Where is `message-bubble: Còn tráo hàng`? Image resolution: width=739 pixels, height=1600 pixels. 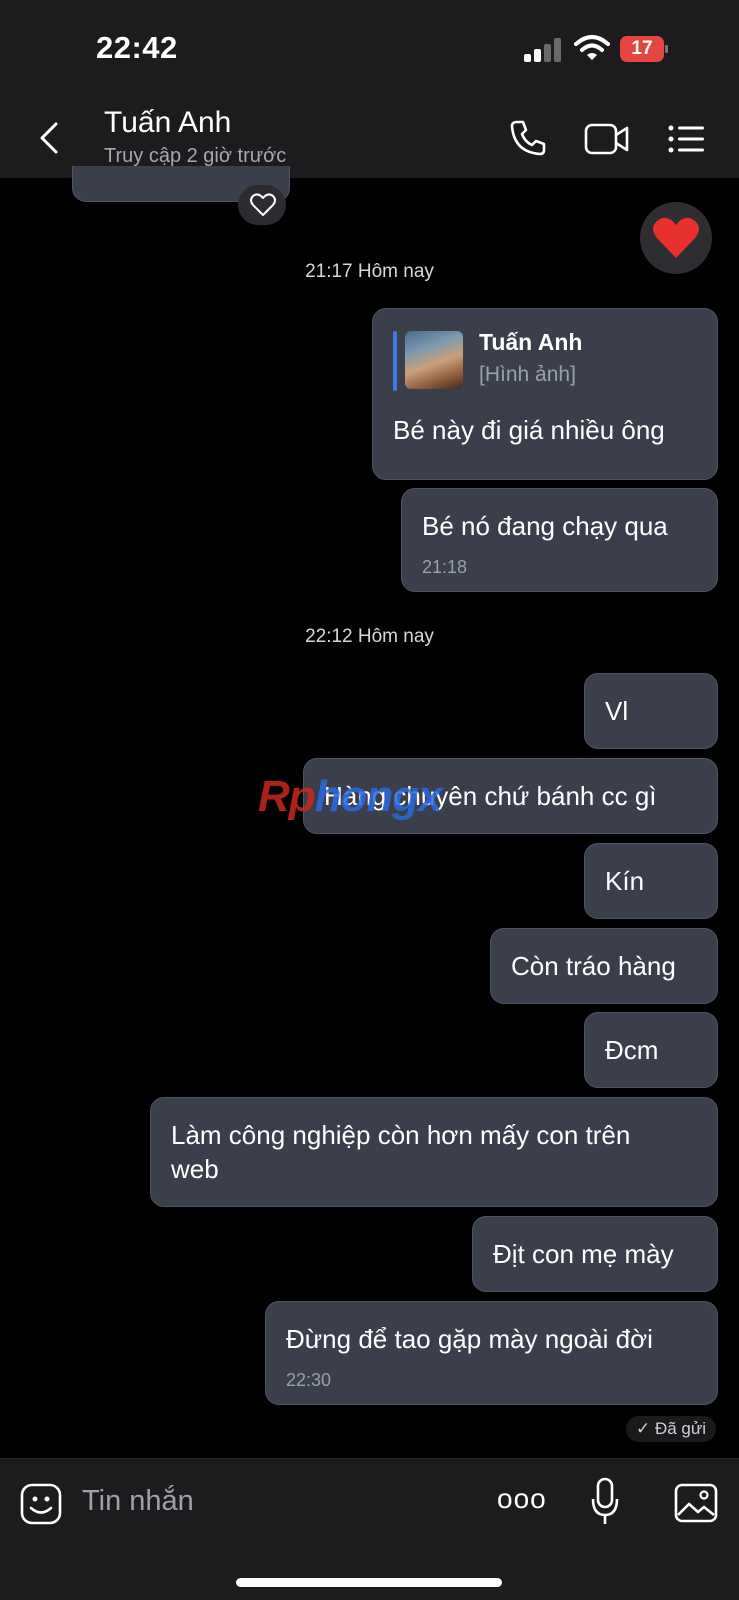 message-bubble: Còn tráo hàng is located at coordinates (604, 966).